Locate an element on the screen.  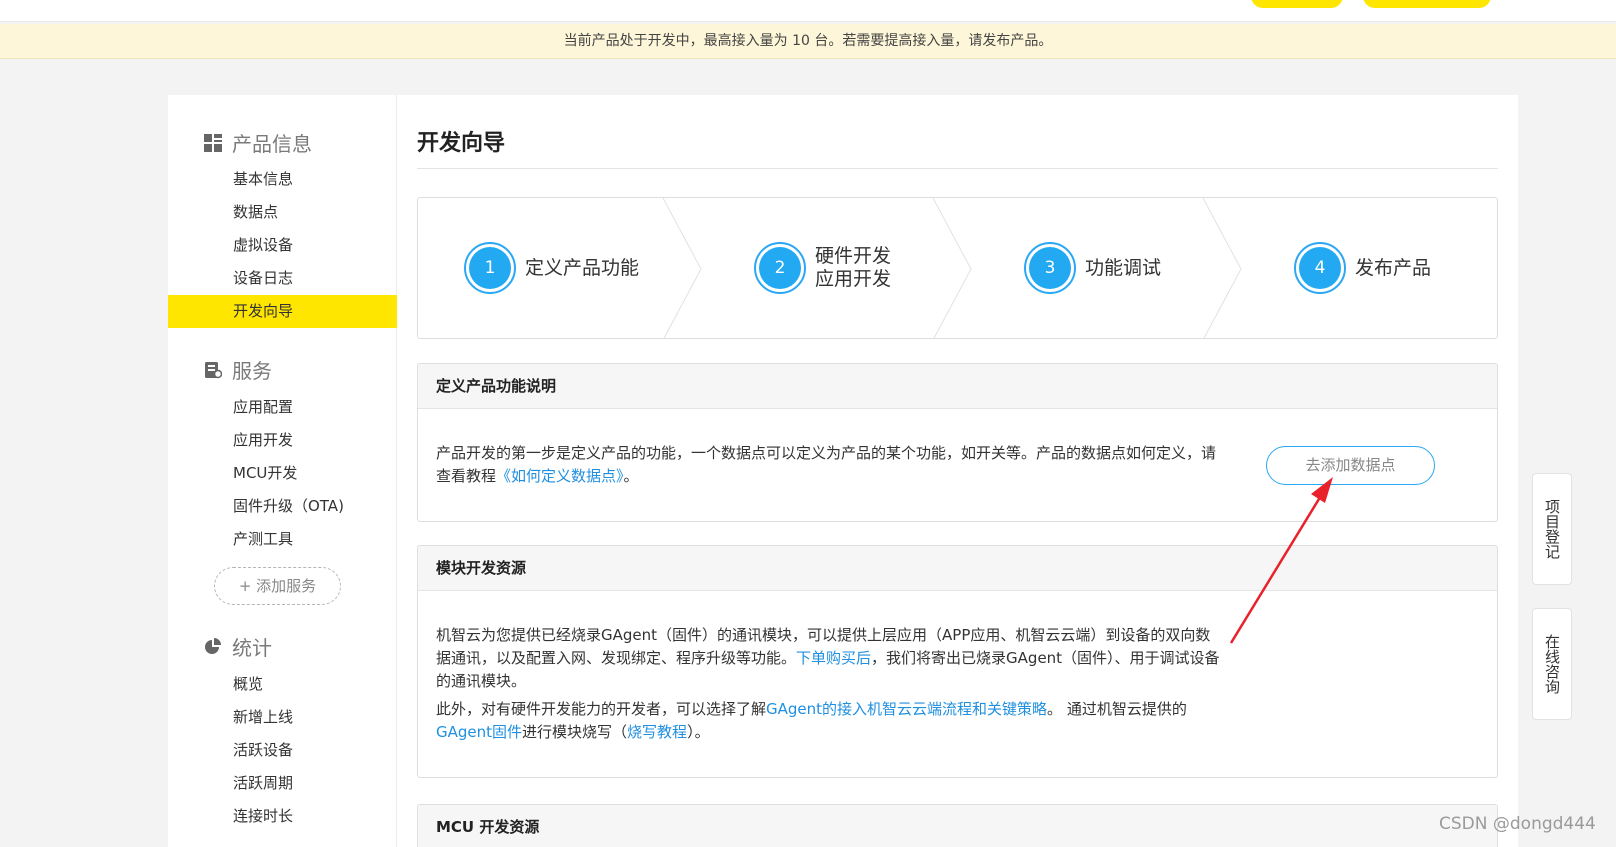
mcu-resource-box: MCU 开发资源 is located at coordinates (957, 825).